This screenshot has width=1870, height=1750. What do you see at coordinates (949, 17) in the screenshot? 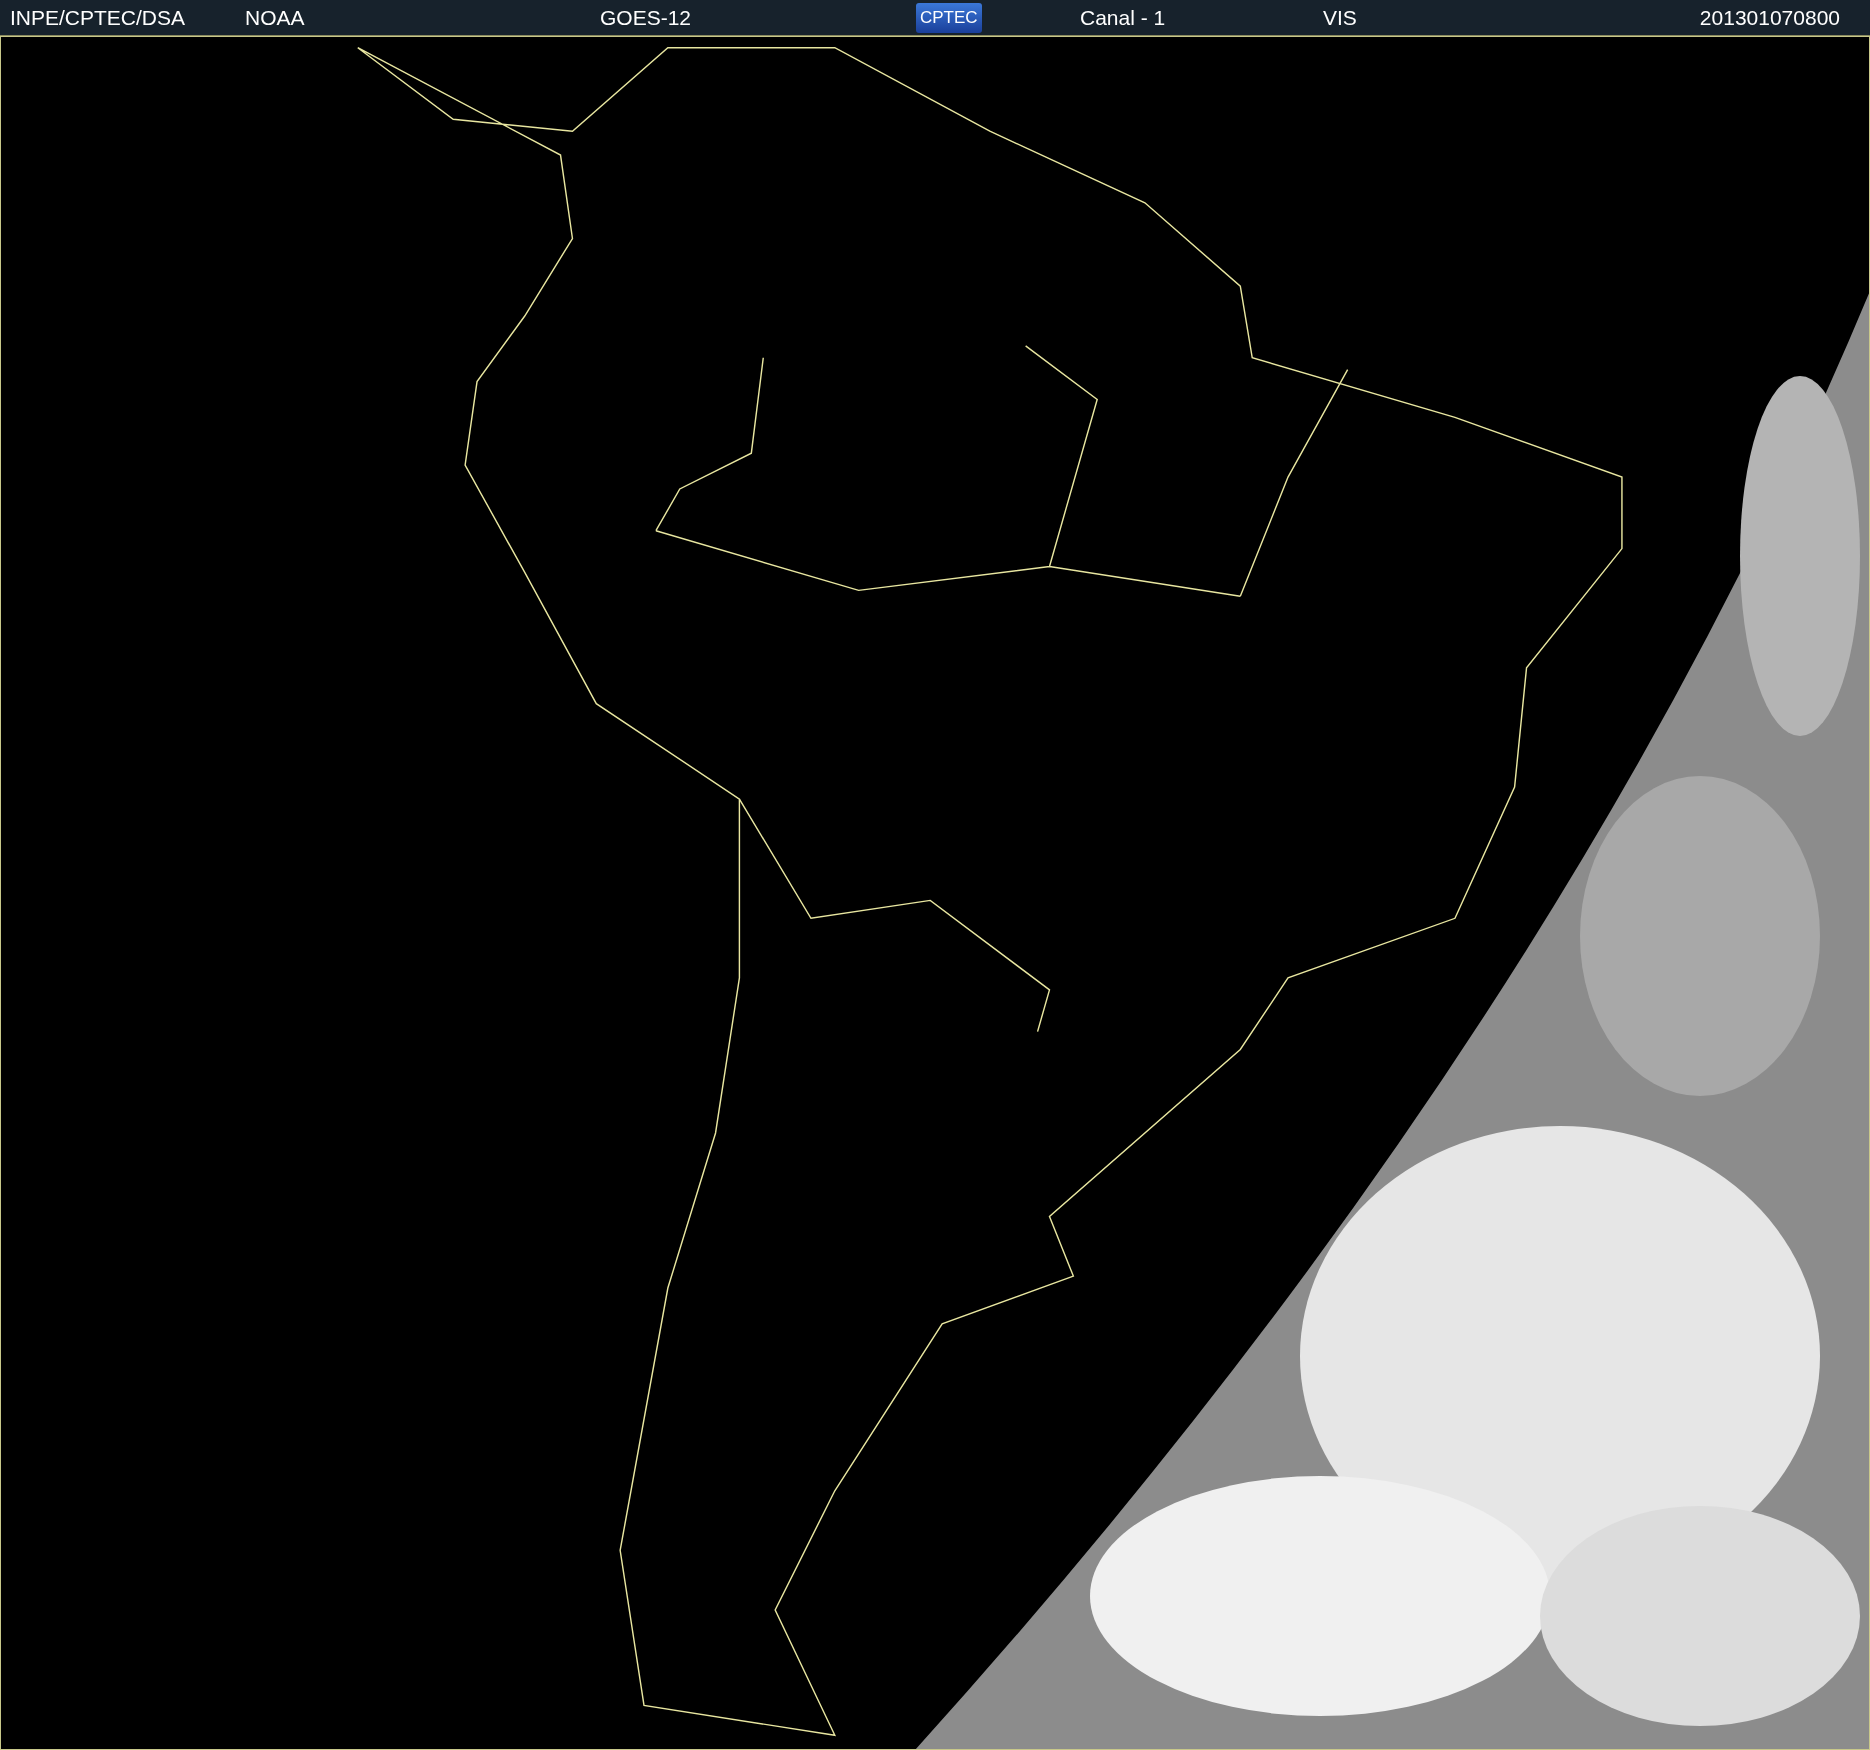
I see `logo-badge: CPTEC` at bounding box center [949, 17].